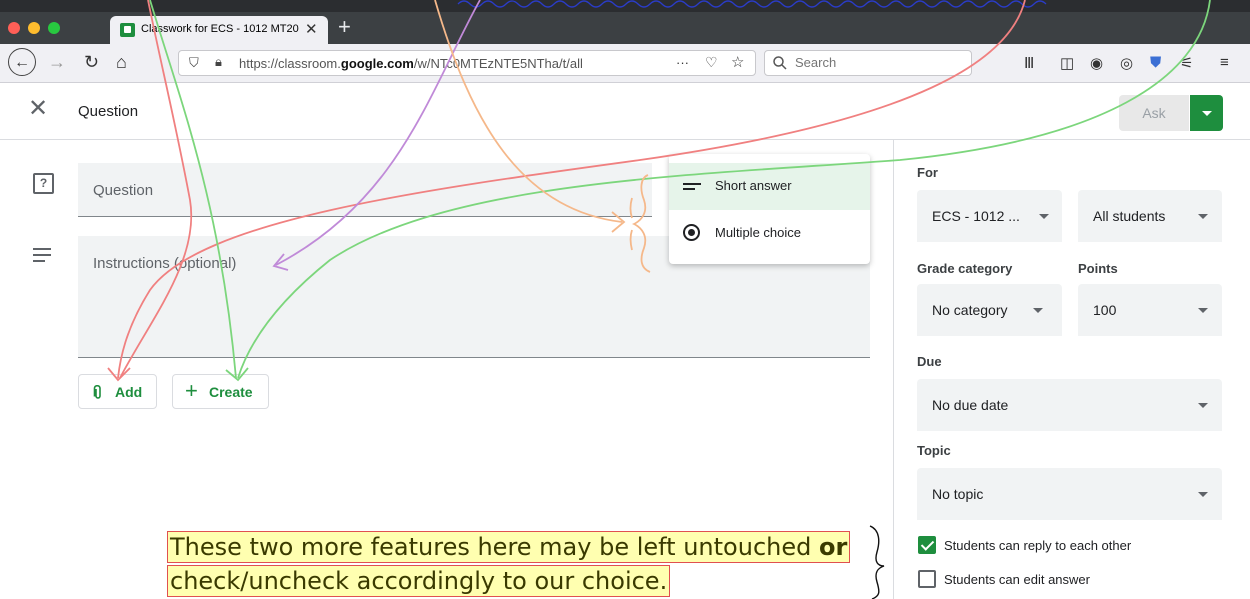  Describe the element at coordinates (780, 63) in the screenshot. I see `search-icon` at that location.